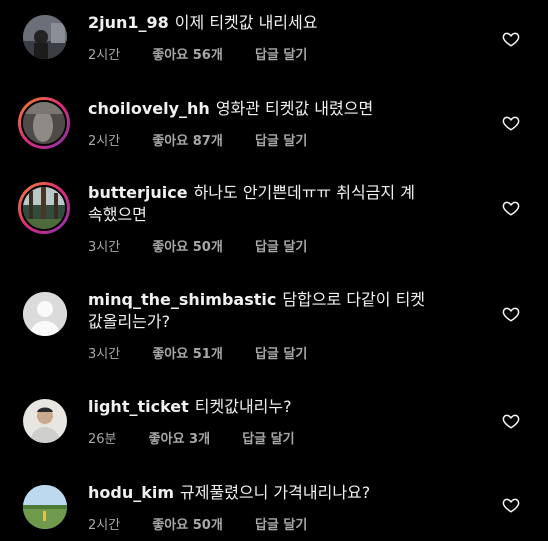 The image size is (548, 541). I want to click on comment-text: 영화관 티켓값 내렸으면, so click(294, 108).